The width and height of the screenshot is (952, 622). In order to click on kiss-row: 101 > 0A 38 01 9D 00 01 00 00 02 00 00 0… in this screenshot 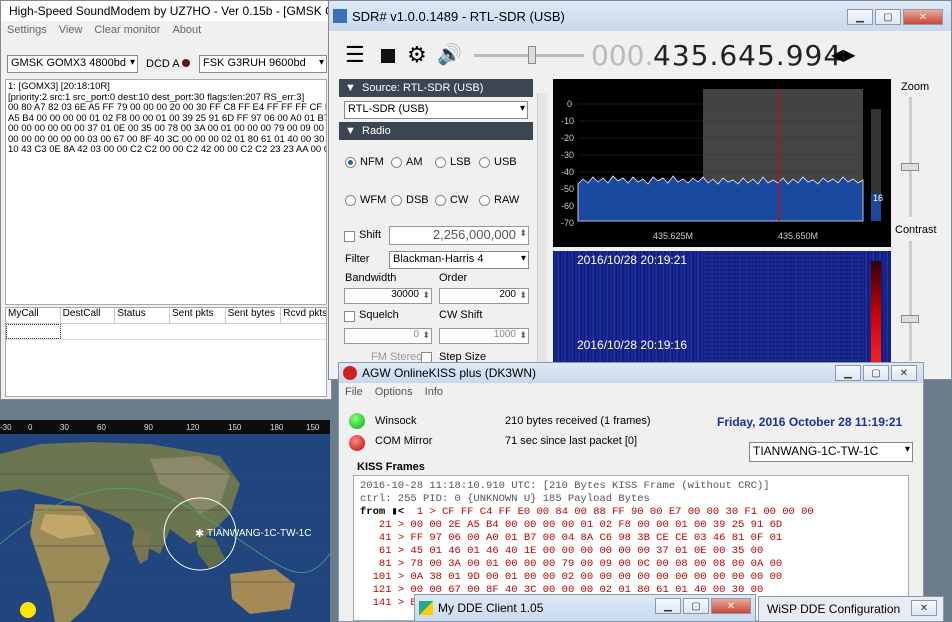, I will do `click(577, 577)`.